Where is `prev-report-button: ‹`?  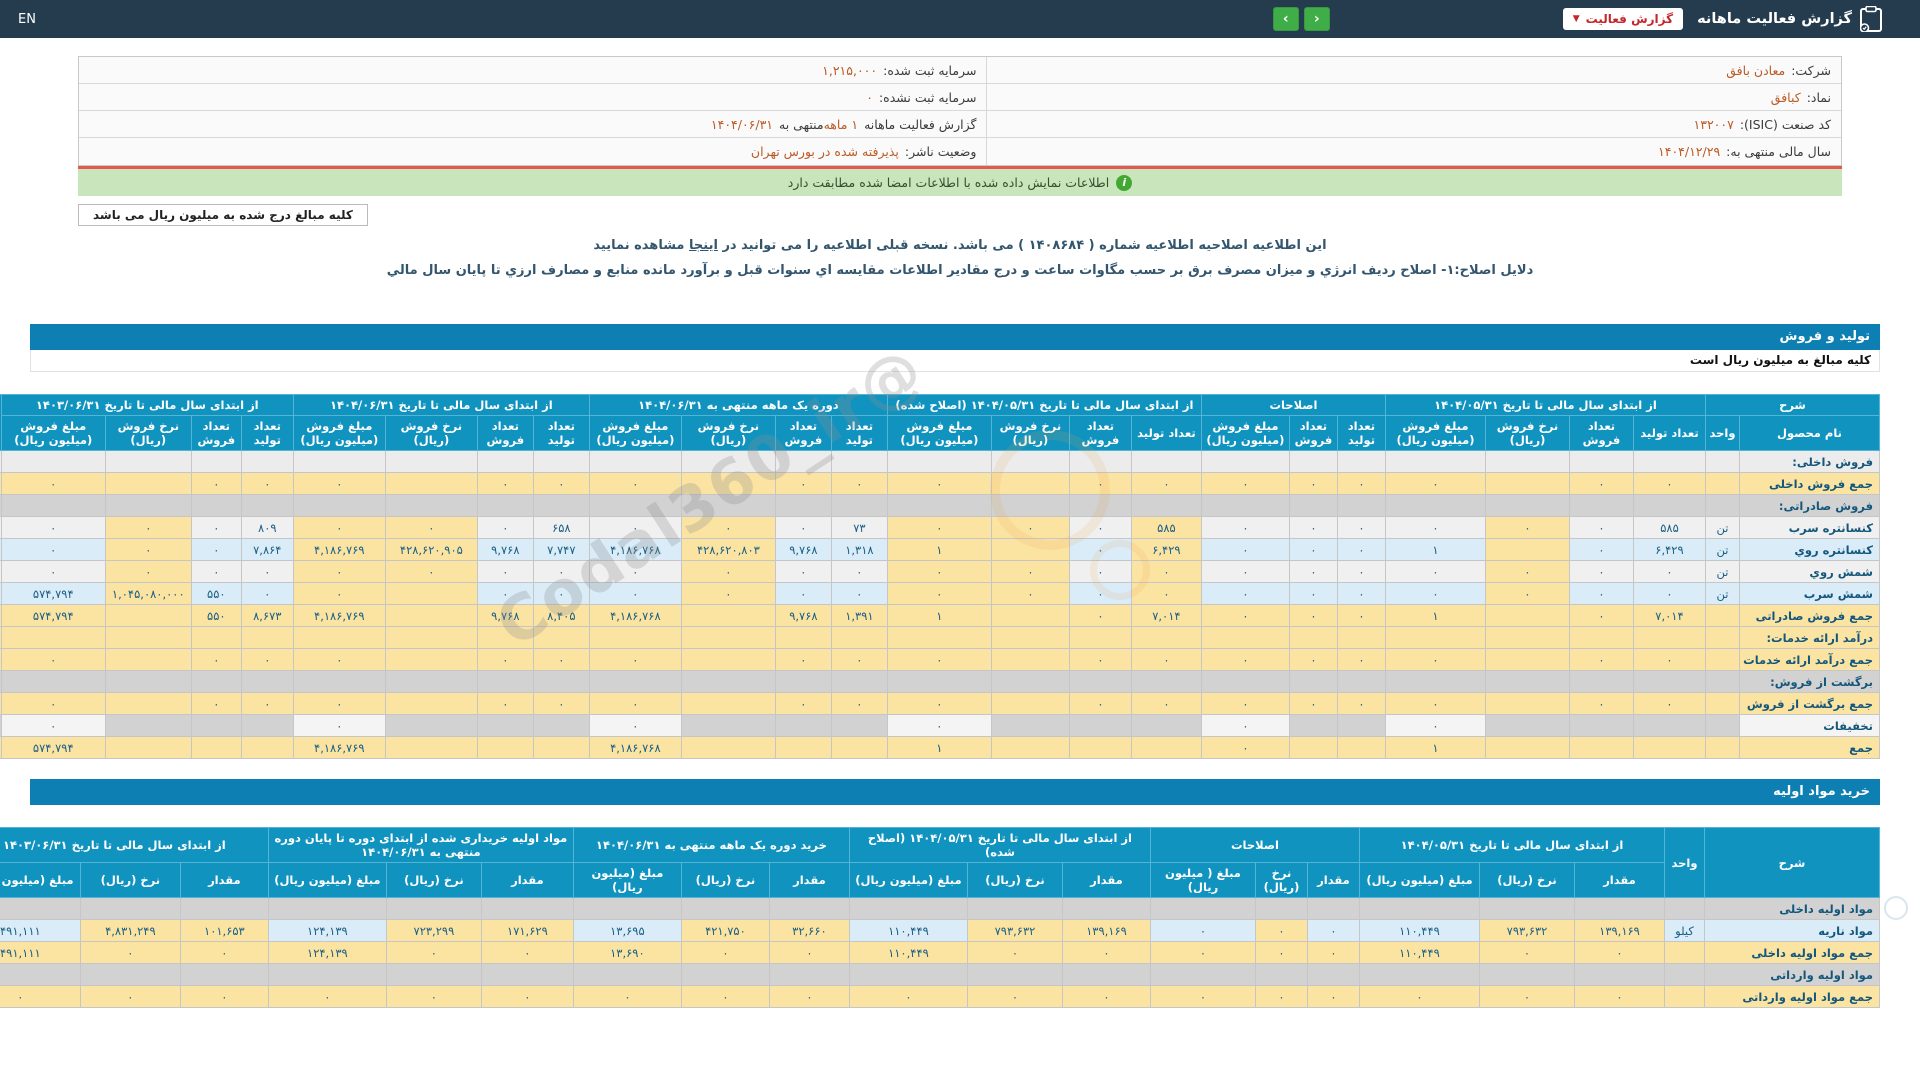 prev-report-button: ‹ is located at coordinates (1316, 19).